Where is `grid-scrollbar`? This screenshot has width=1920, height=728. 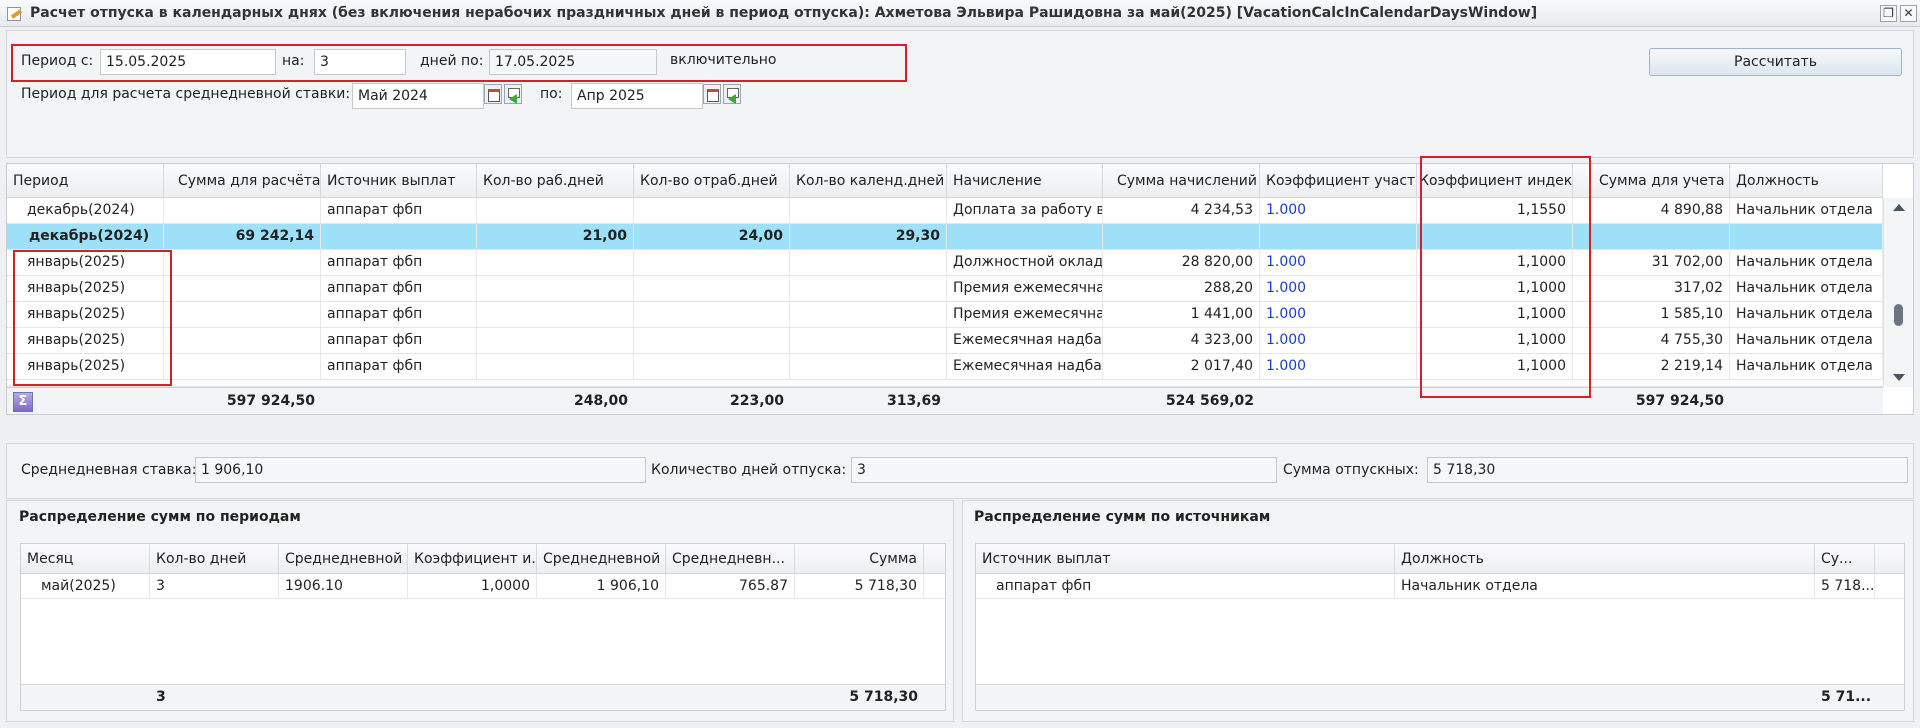
grid-scrollbar is located at coordinates (1898, 292).